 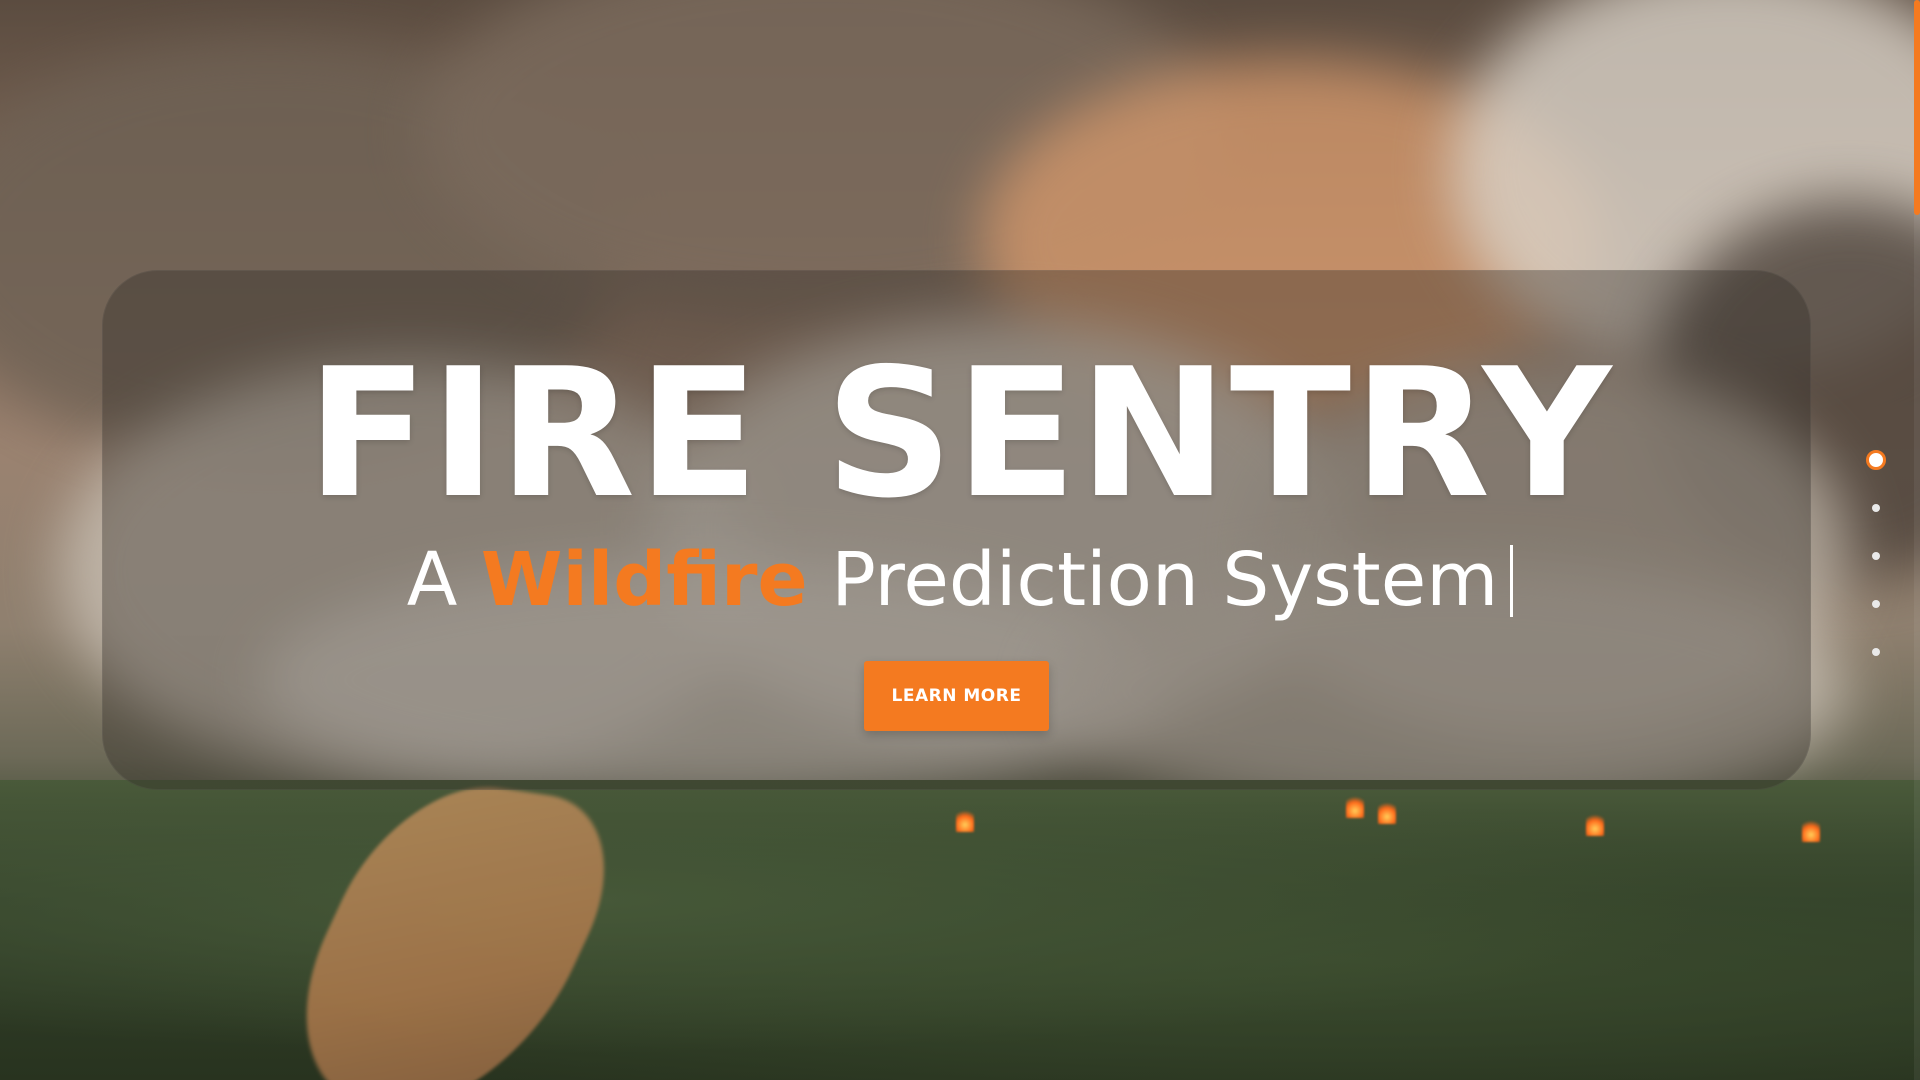 What do you see at coordinates (1917, 107) in the screenshot?
I see `scrollbar-thumb` at bounding box center [1917, 107].